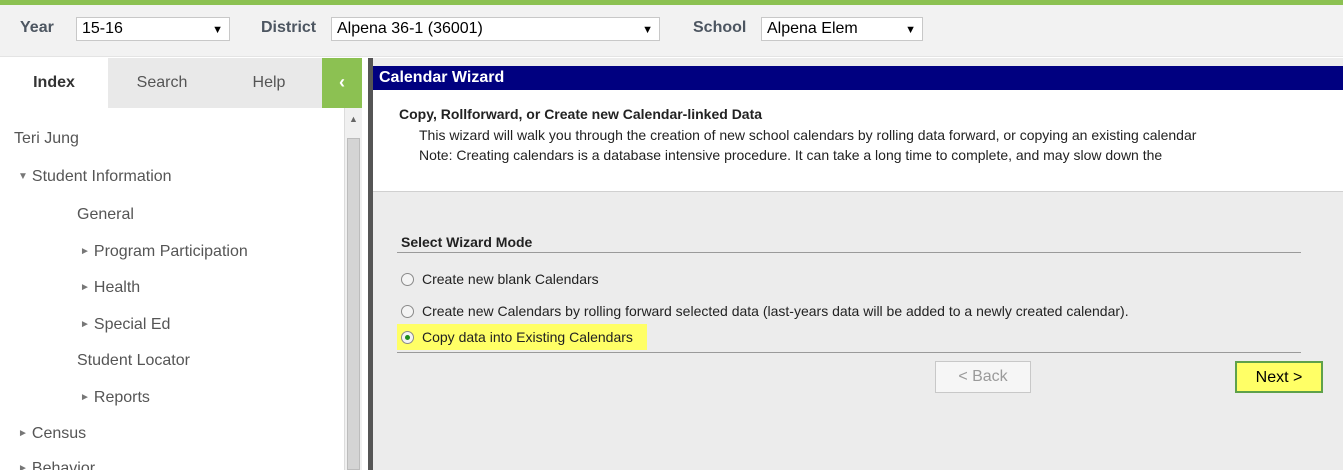  What do you see at coordinates (46, 139) in the screenshot?
I see `tree-item-user: Teri Jung` at bounding box center [46, 139].